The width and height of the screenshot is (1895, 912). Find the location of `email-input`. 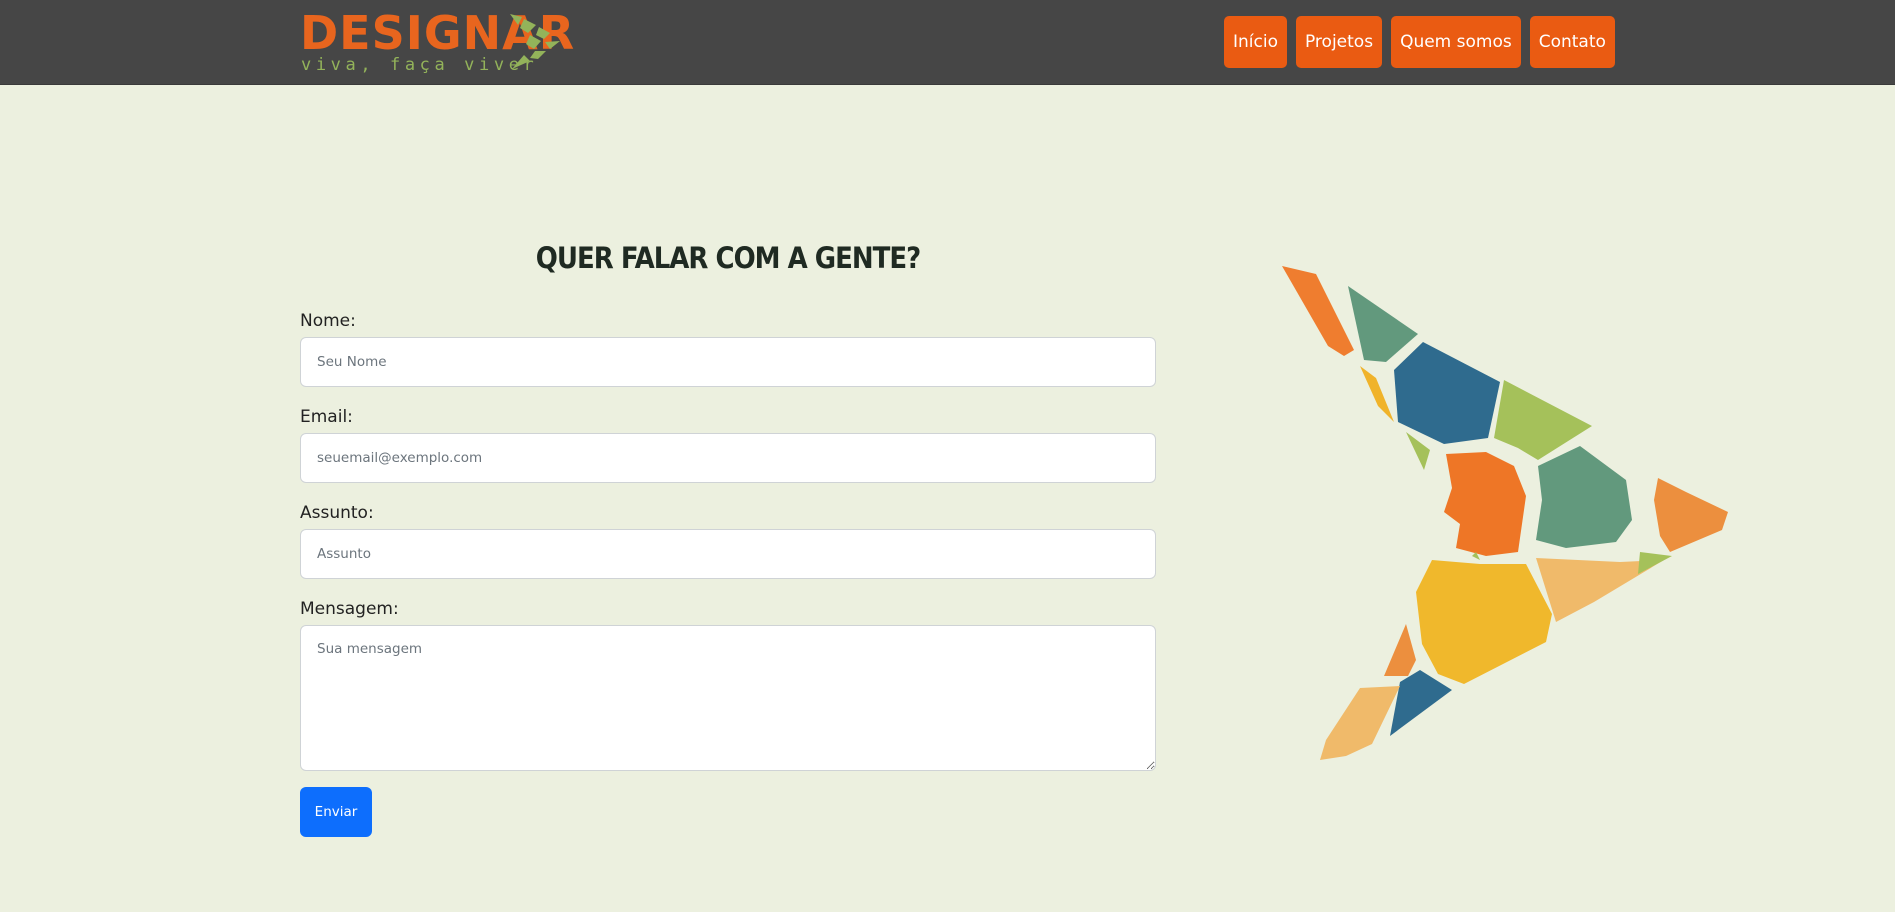

email-input is located at coordinates (728, 458).